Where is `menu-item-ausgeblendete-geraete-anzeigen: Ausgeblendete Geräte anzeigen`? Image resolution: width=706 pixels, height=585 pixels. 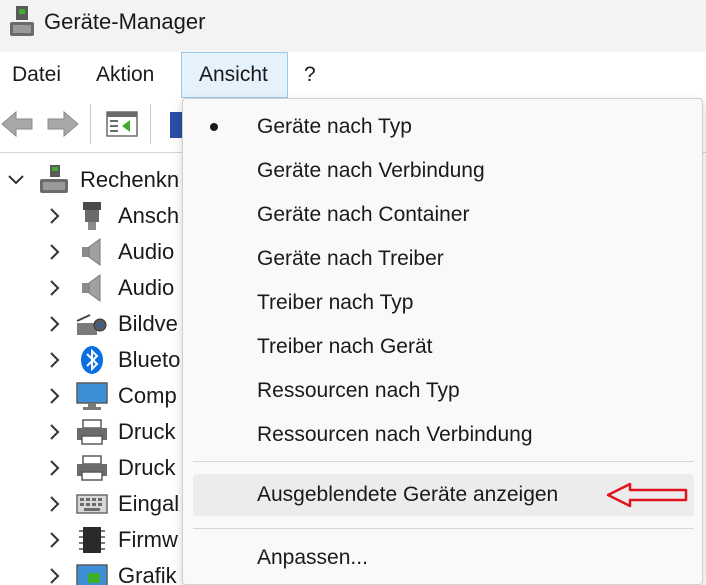 menu-item-ausgeblendete-geraete-anzeigen: Ausgeblendete Geräte anzeigen is located at coordinates (443, 495).